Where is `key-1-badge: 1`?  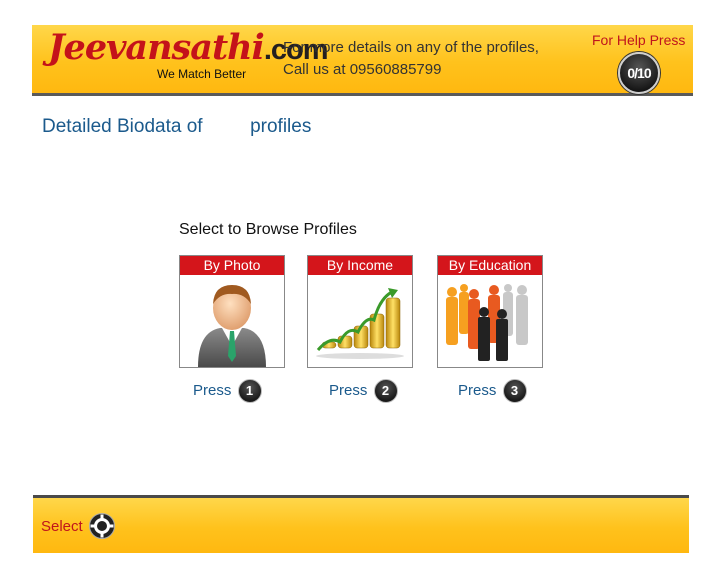 key-1-badge: 1 is located at coordinates (249, 391).